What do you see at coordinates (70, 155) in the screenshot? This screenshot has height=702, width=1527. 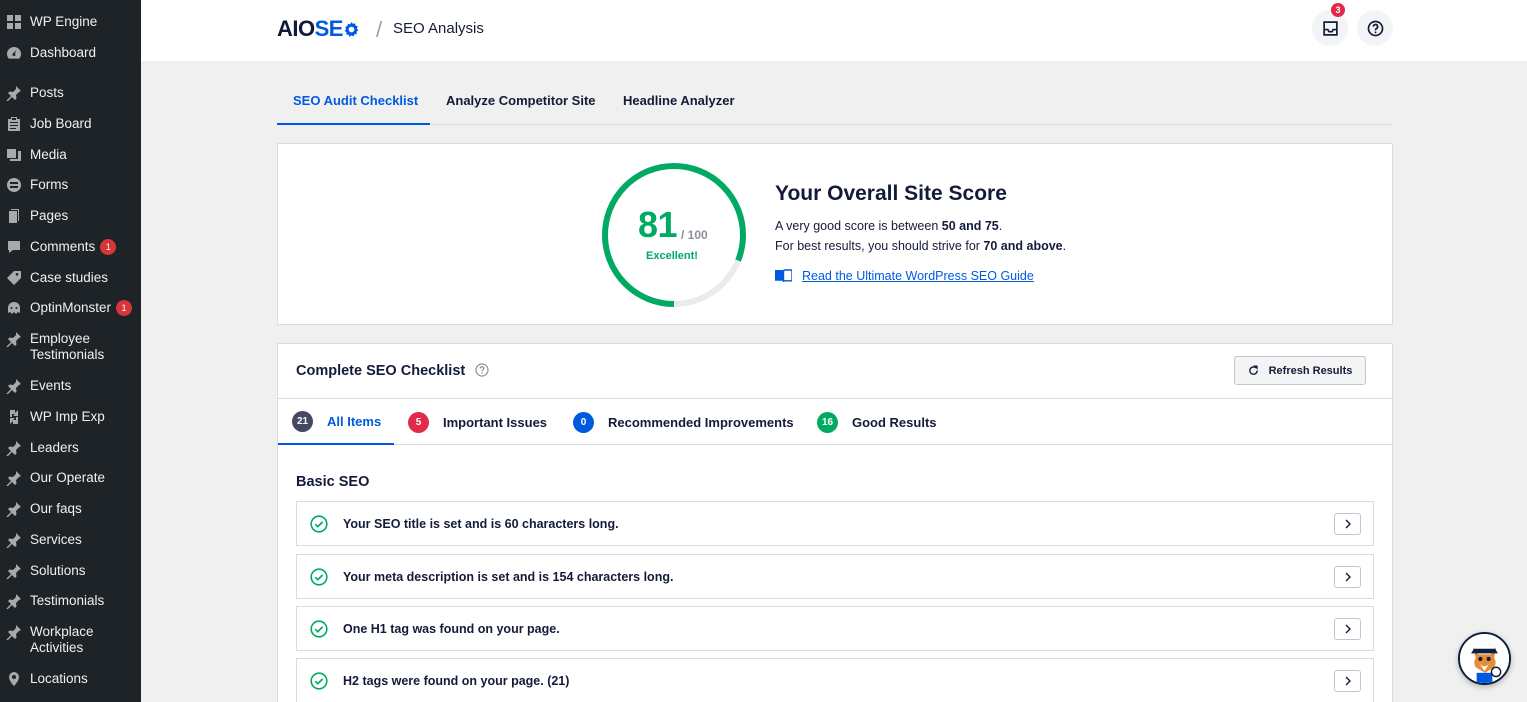 I see `sidebar-item-media: Media` at bounding box center [70, 155].